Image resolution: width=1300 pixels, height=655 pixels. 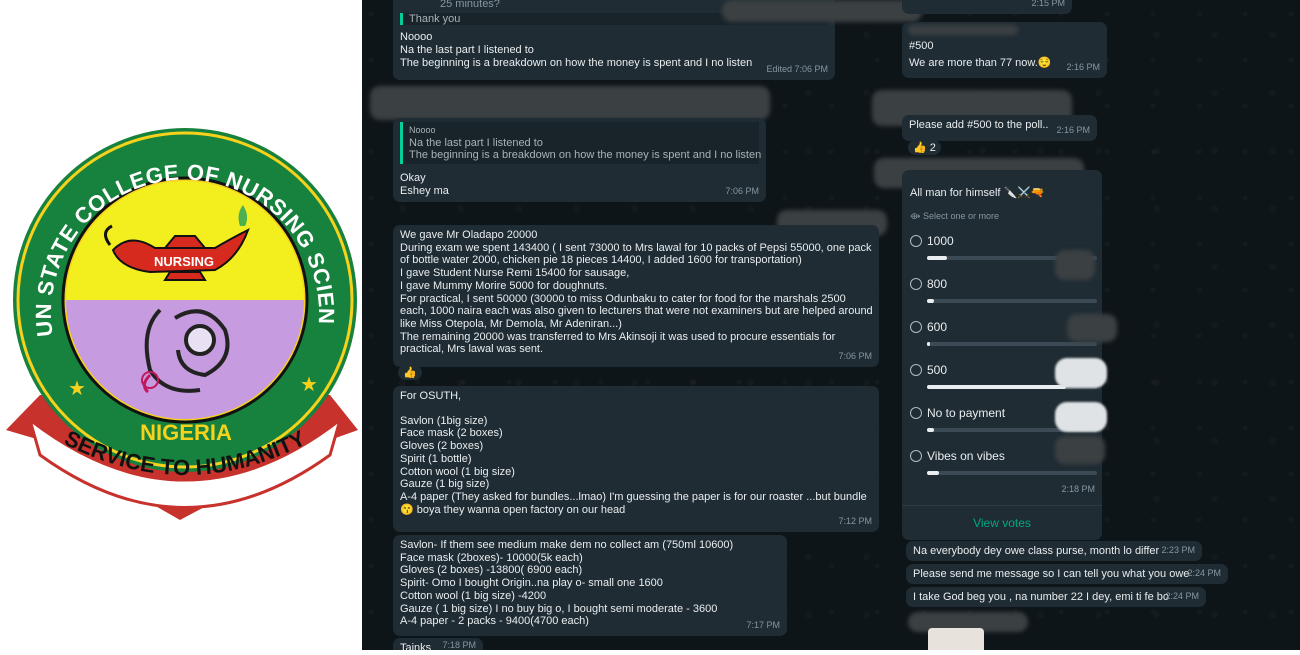 I want to click on message-time: 7:12 PM, so click(x=855, y=521).